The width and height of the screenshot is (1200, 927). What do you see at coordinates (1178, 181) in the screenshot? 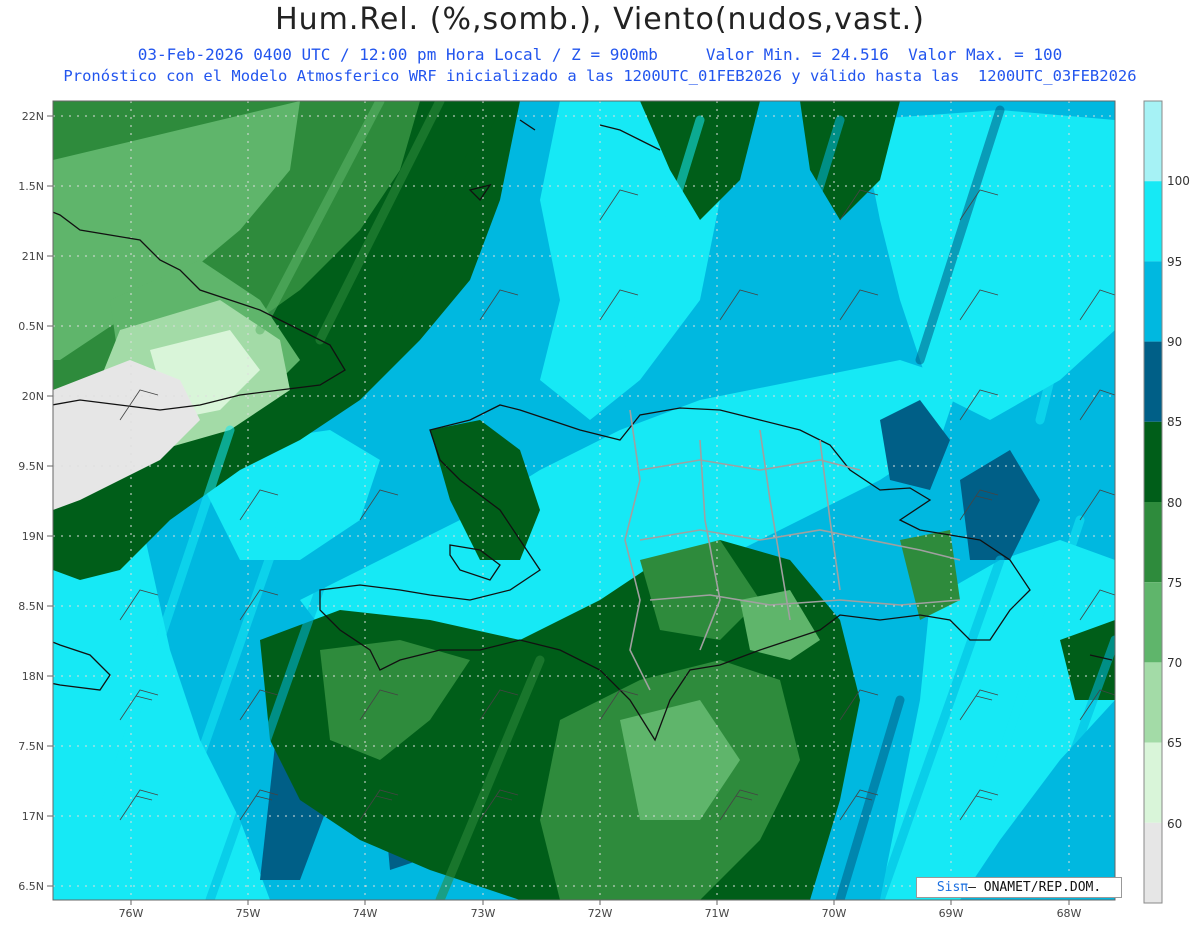
I see `colorbar-label: 100` at bounding box center [1178, 181].